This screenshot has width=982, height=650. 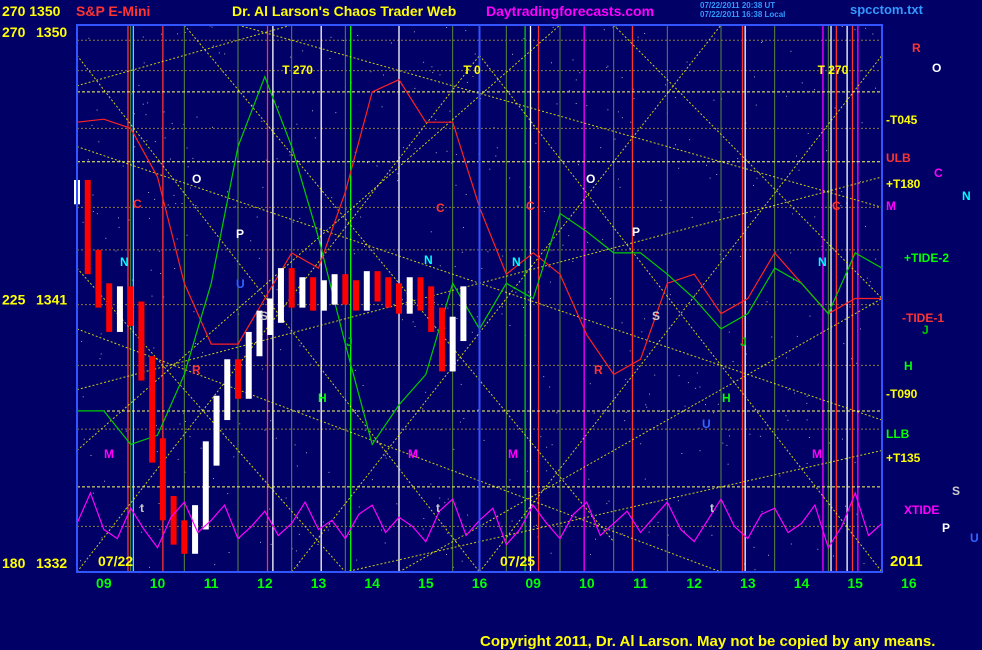 I want to click on planet-letter: C, so click(x=137, y=204).